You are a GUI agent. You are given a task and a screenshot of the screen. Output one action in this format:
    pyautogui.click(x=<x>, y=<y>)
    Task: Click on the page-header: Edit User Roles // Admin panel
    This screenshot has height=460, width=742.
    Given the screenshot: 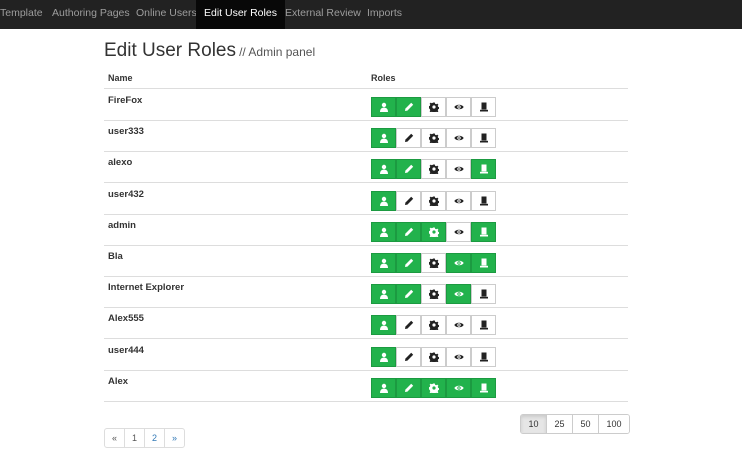 What is the action you would take?
    pyautogui.click(x=209, y=51)
    